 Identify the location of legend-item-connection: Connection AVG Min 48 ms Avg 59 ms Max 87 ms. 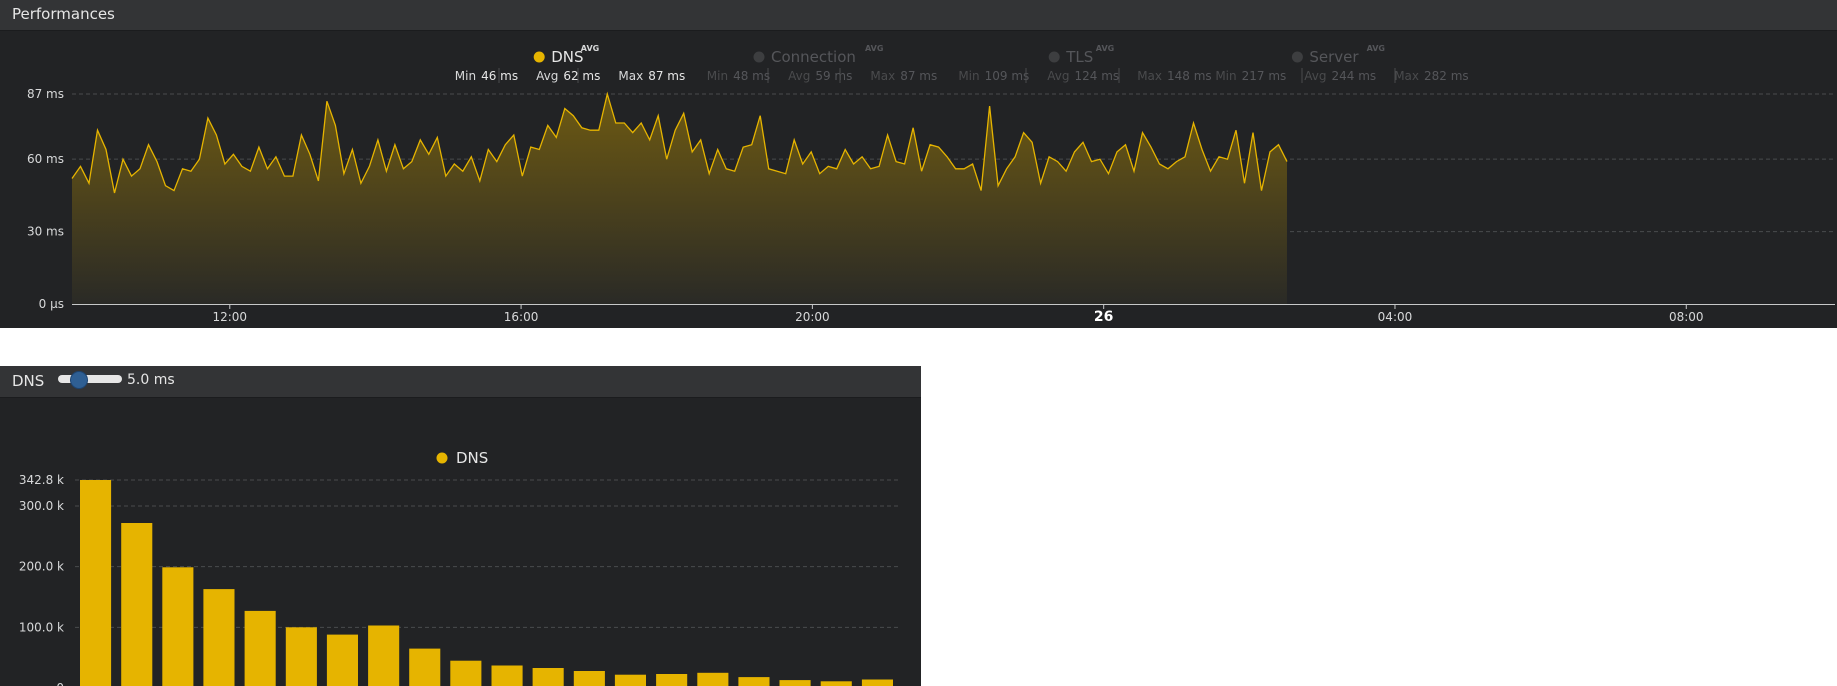
(822, 63).